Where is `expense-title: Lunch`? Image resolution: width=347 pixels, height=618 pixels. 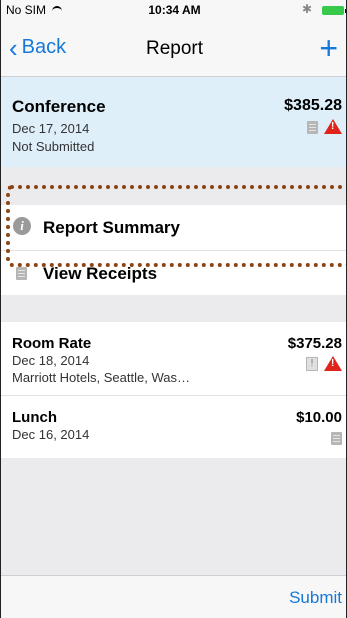
expense-title: Lunch is located at coordinates (34, 417).